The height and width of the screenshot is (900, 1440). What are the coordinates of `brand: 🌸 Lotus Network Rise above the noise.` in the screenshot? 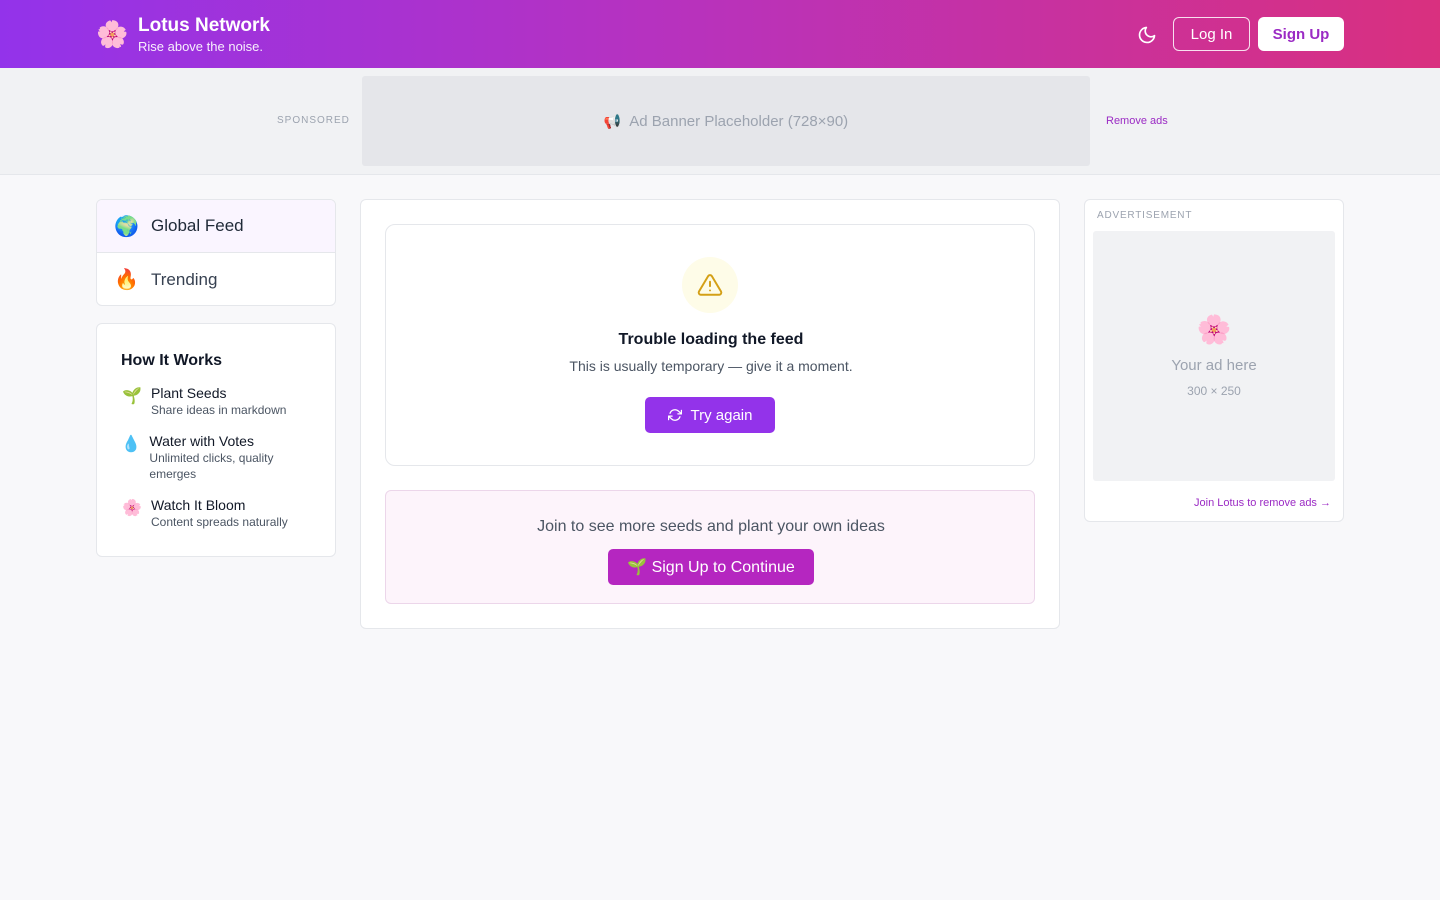 It's located at (183, 35).